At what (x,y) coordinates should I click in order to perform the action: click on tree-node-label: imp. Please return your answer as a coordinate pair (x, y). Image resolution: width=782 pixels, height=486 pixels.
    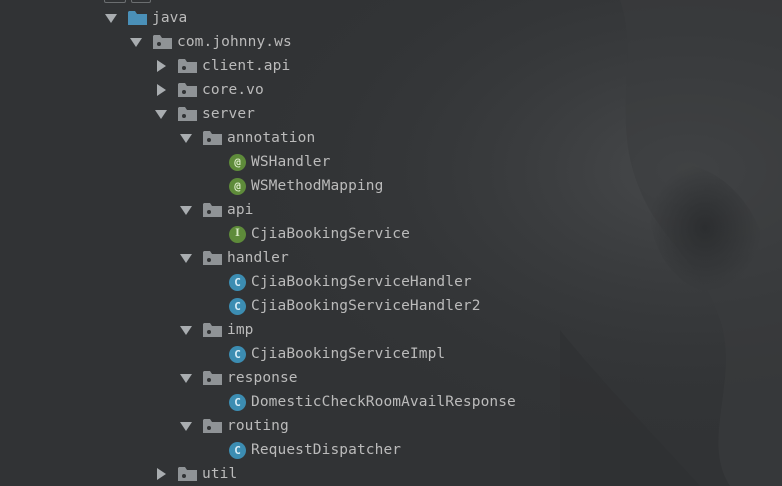
    Looking at the image, I should click on (240, 330).